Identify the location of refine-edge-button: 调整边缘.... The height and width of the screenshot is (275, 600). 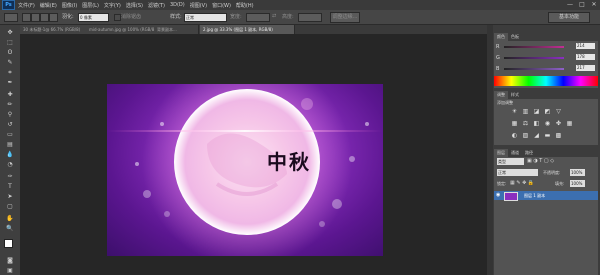
(345, 17).